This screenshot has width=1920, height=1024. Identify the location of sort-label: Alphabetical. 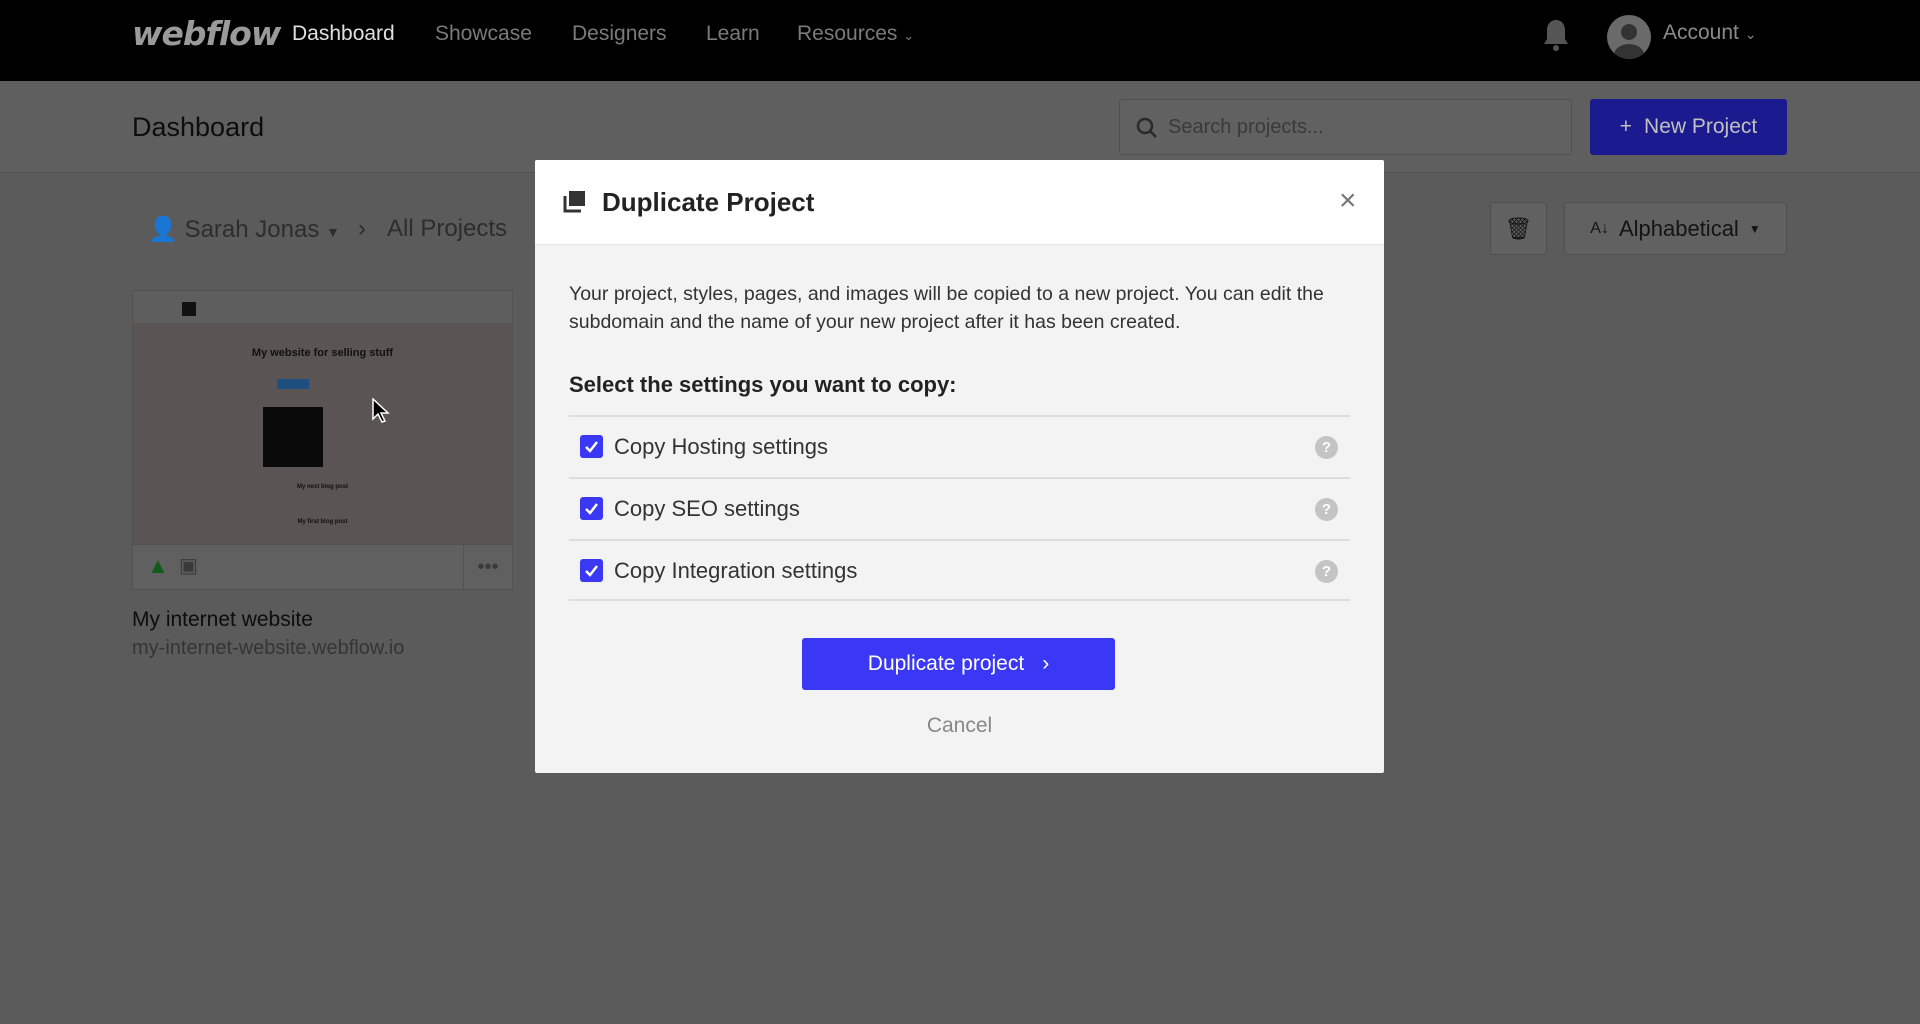
(1678, 228).